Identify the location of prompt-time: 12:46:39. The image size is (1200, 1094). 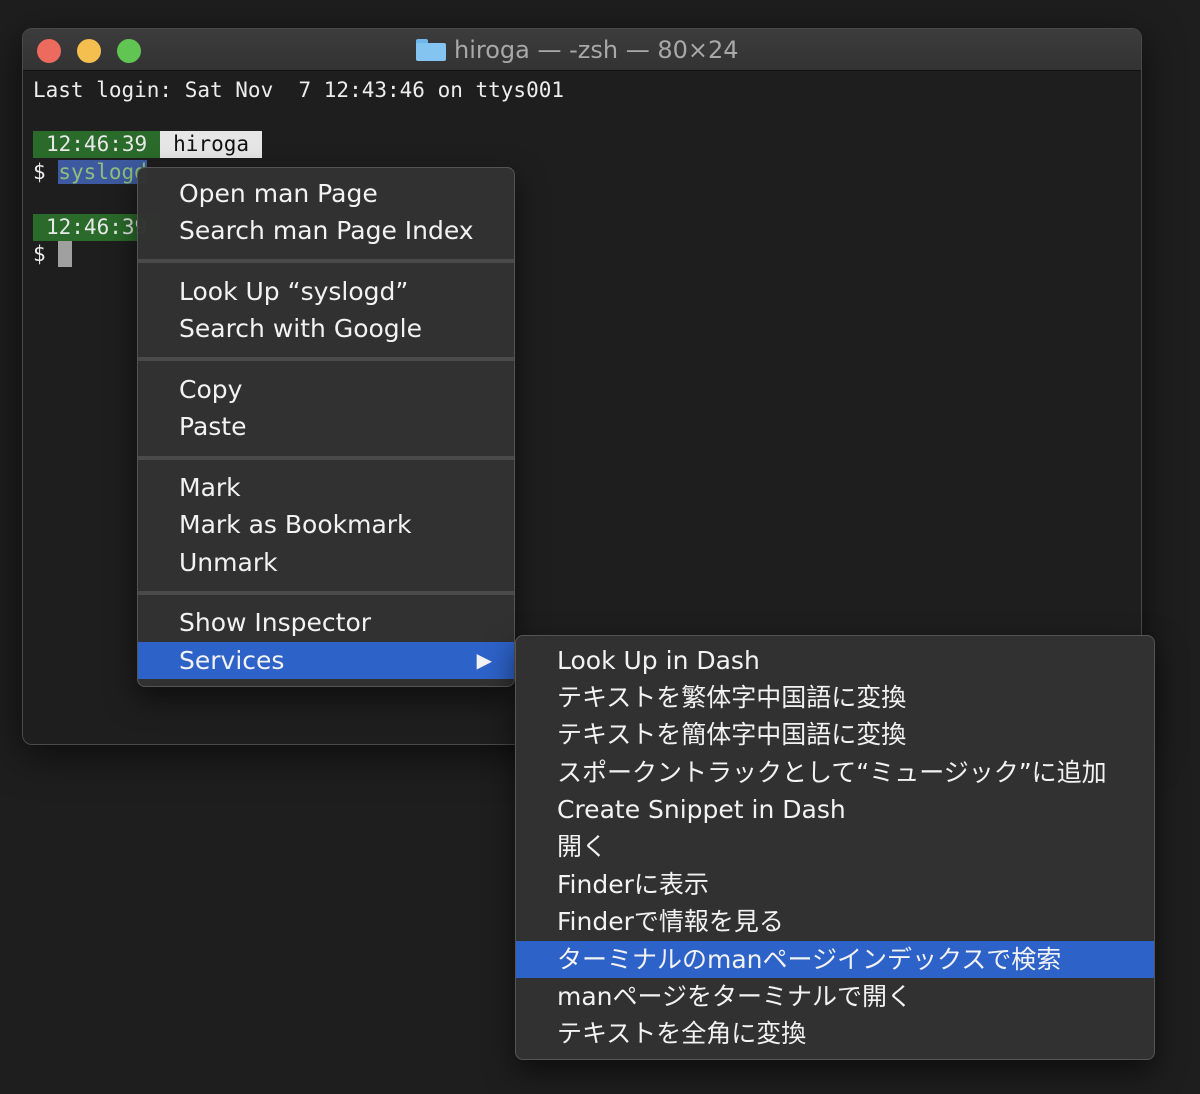
(97, 144).